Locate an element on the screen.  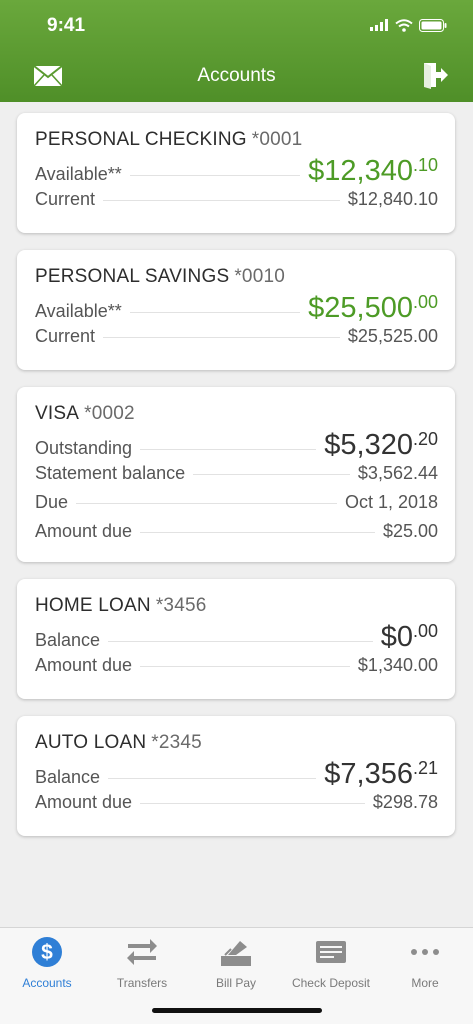
row-label: Statement balance is located at coordinates (110, 473).